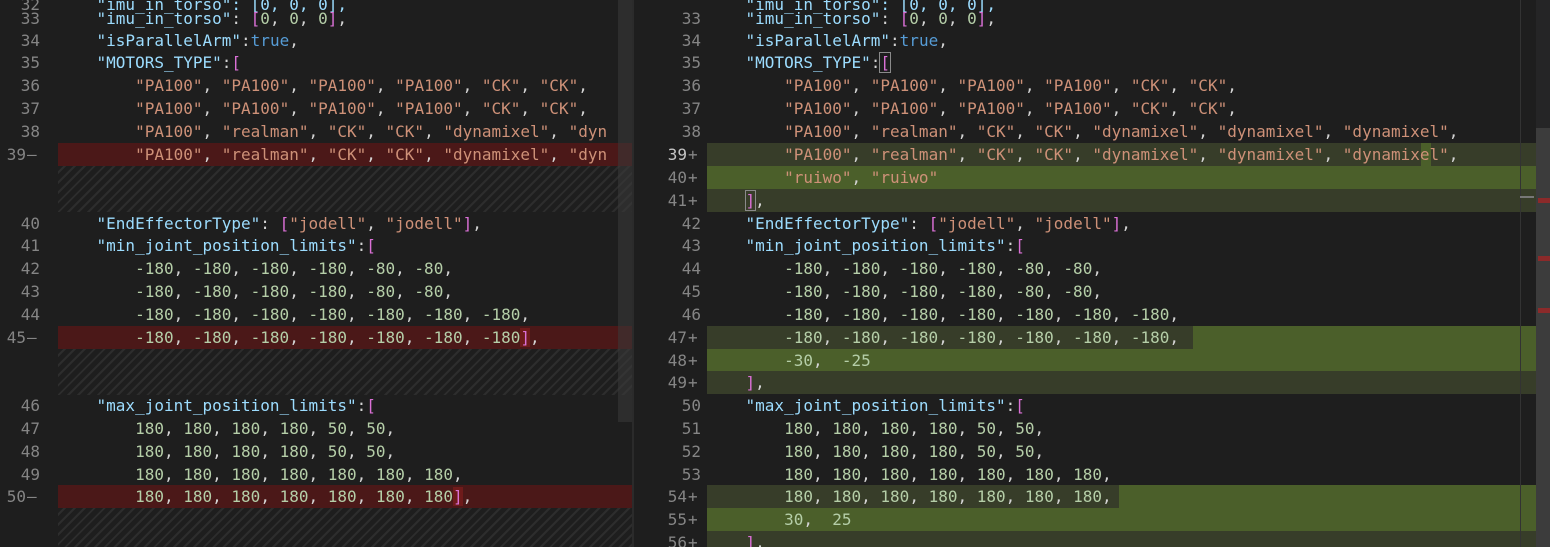 The image size is (1550, 547). What do you see at coordinates (818, 62) in the screenshot?
I see `line-content: "MOTORS_TYPE":[` at bounding box center [818, 62].